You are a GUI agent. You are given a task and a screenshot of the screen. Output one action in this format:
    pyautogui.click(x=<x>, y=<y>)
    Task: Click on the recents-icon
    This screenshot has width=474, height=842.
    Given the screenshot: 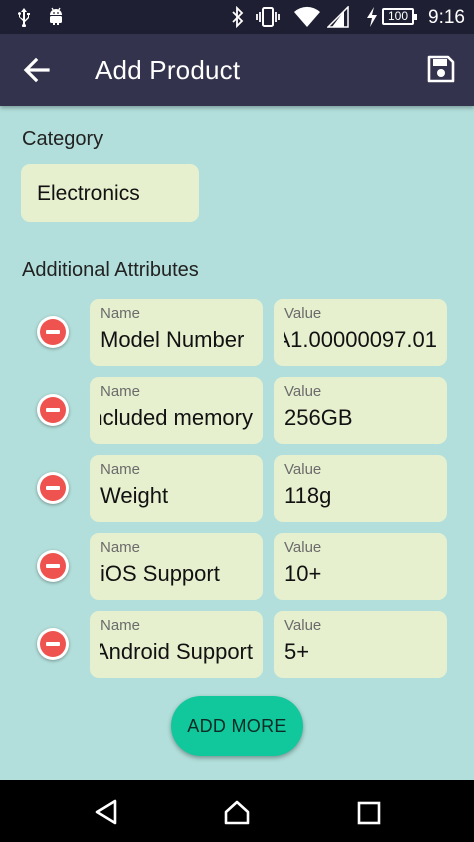 What is the action you would take?
    pyautogui.click(x=369, y=813)
    